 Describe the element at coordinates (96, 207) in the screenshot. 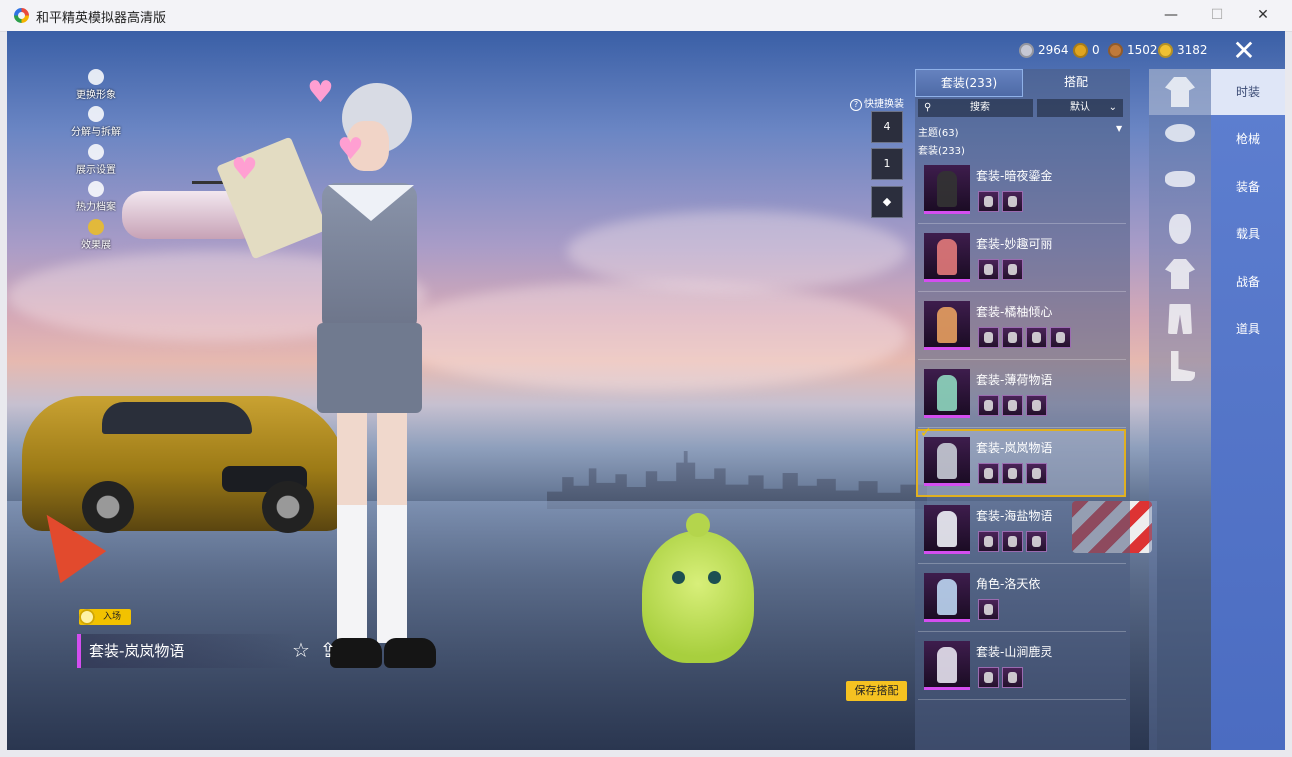

I see `menu-label: 热力档案` at that location.